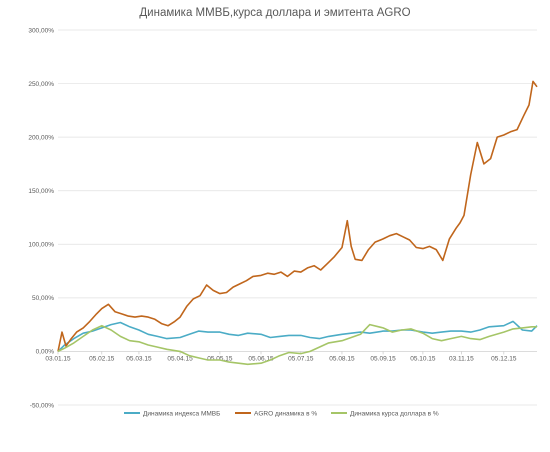  Describe the element at coordinates (504, 358) in the screenshot. I see `x-tick-label: 05.12.15` at that location.